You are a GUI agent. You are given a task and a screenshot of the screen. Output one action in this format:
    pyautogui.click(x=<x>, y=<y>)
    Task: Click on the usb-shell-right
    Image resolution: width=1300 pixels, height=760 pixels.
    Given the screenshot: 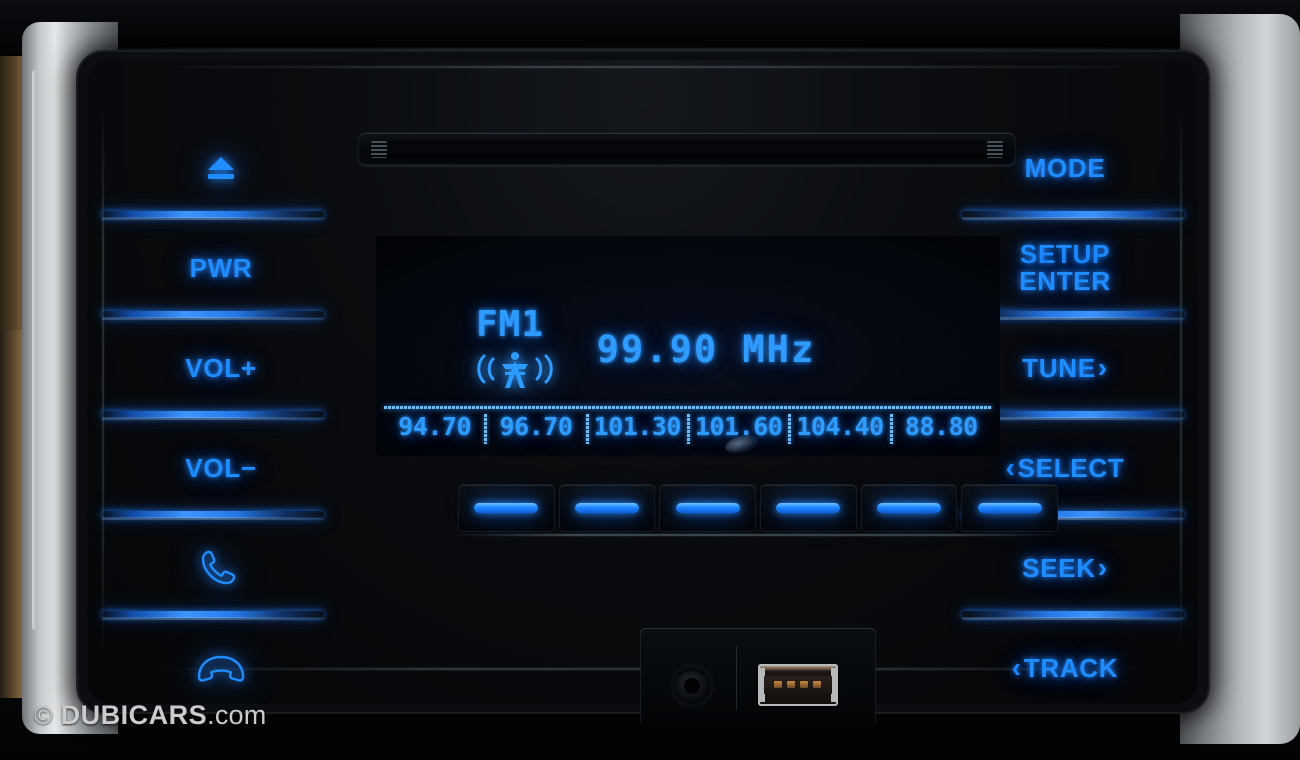 What is the action you would take?
    pyautogui.click(x=834, y=685)
    